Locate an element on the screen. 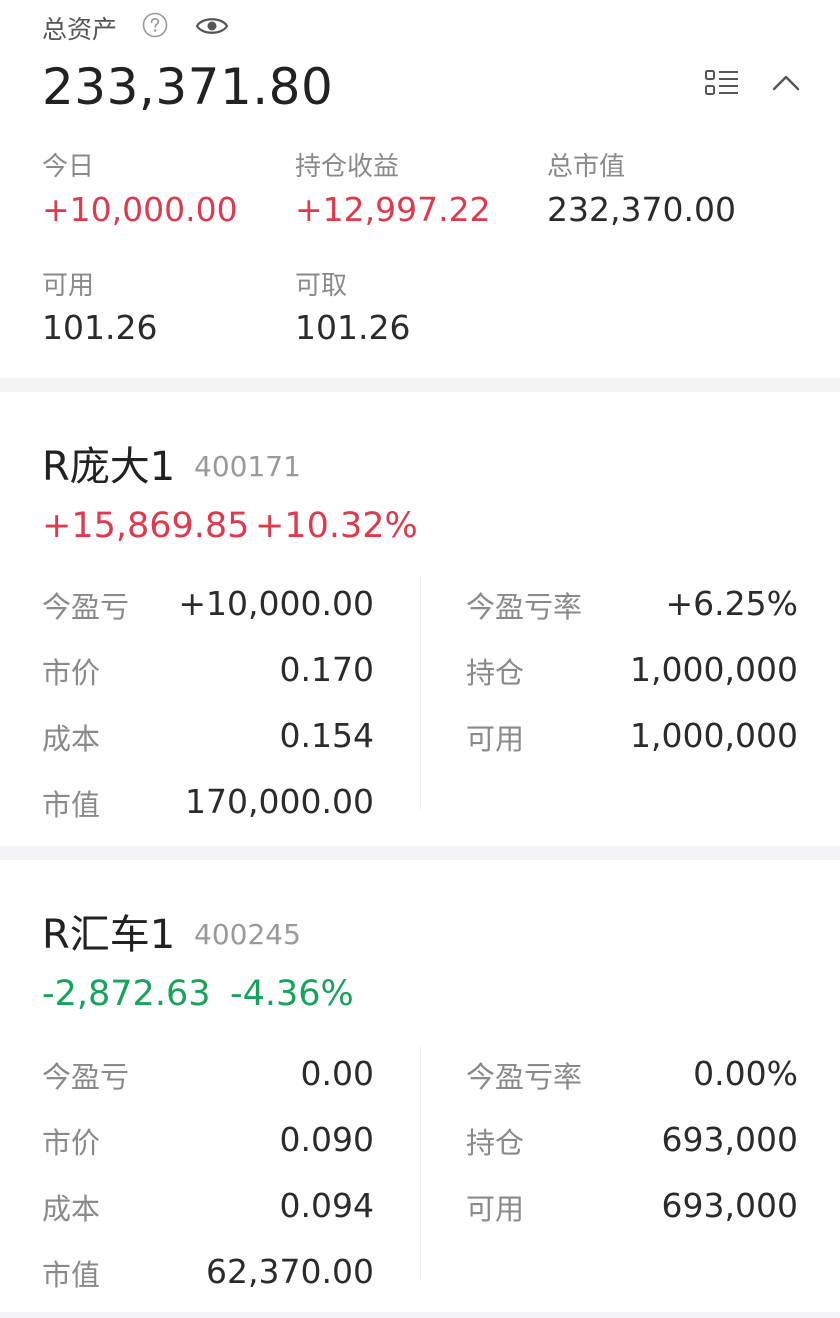 The height and width of the screenshot is (1318, 840). cost-value: 0.094 is located at coordinates (326, 1205).